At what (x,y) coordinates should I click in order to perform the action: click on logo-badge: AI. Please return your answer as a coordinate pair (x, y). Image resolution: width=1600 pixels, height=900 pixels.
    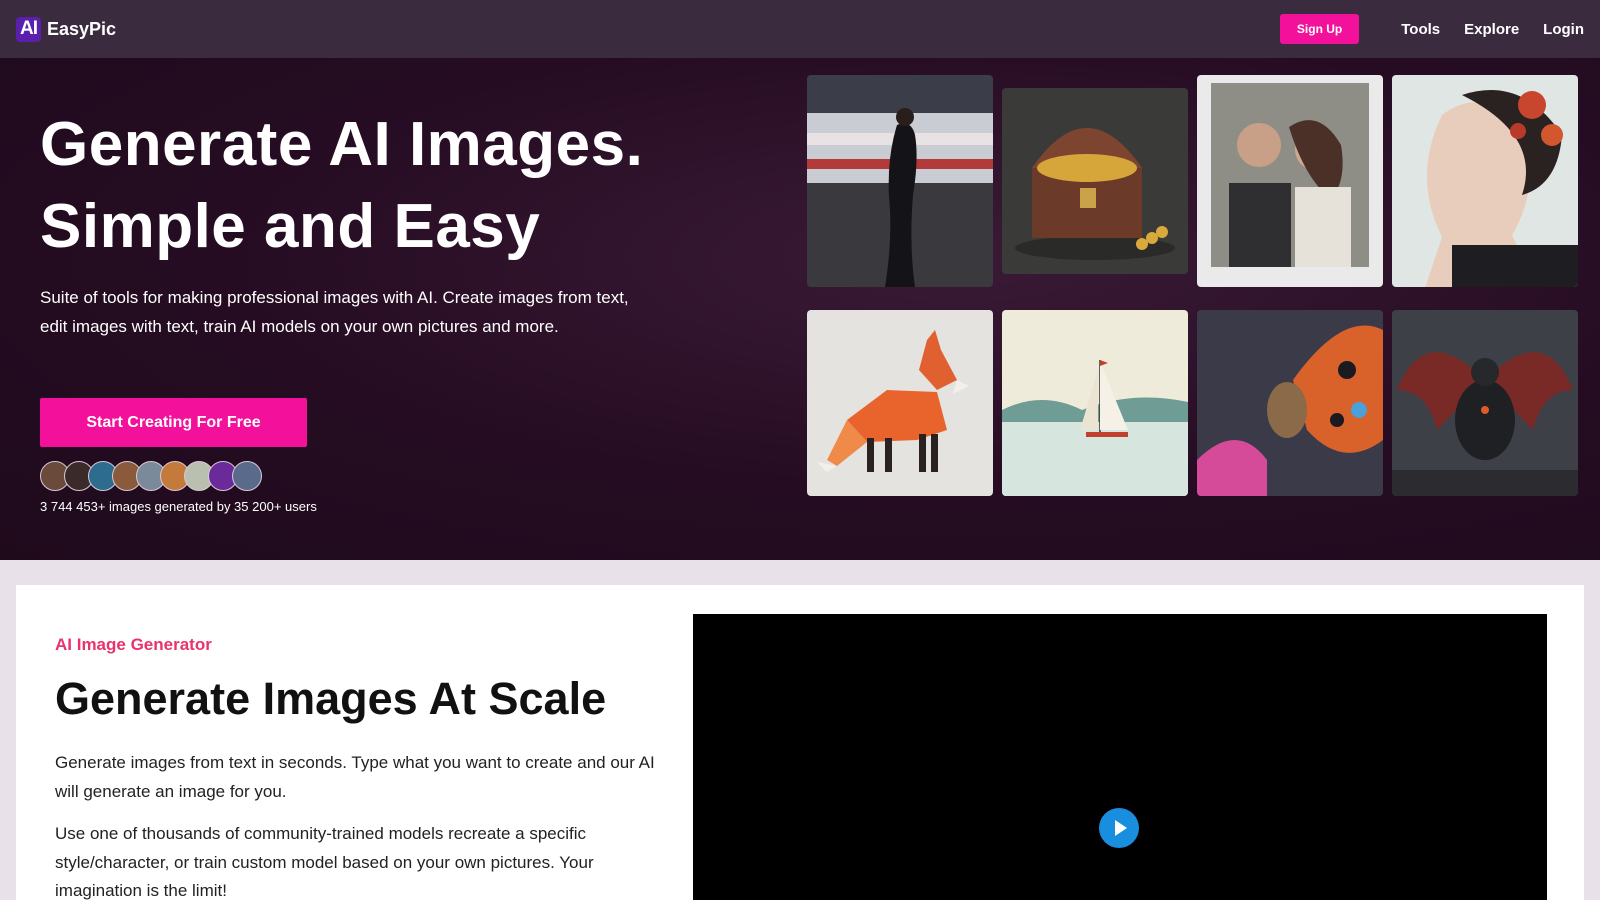
    Looking at the image, I should click on (28, 29).